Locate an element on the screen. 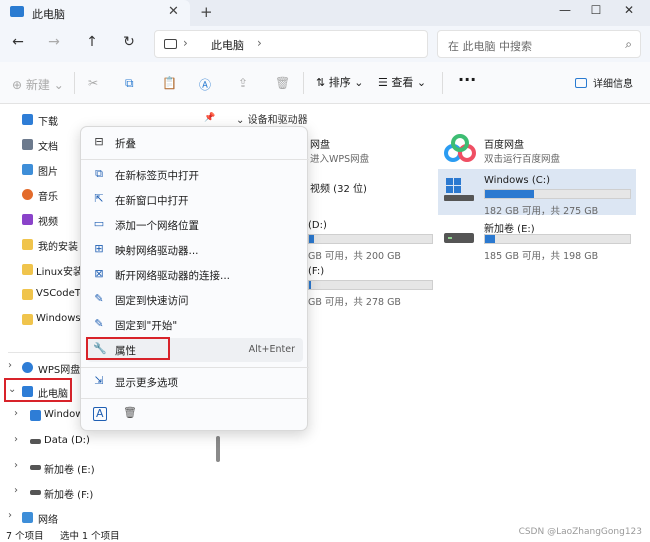 The width and height of the screenshot is (650, 542). breadcrumb-this-pc: 此电脑 is located at coordinates (227, 45).